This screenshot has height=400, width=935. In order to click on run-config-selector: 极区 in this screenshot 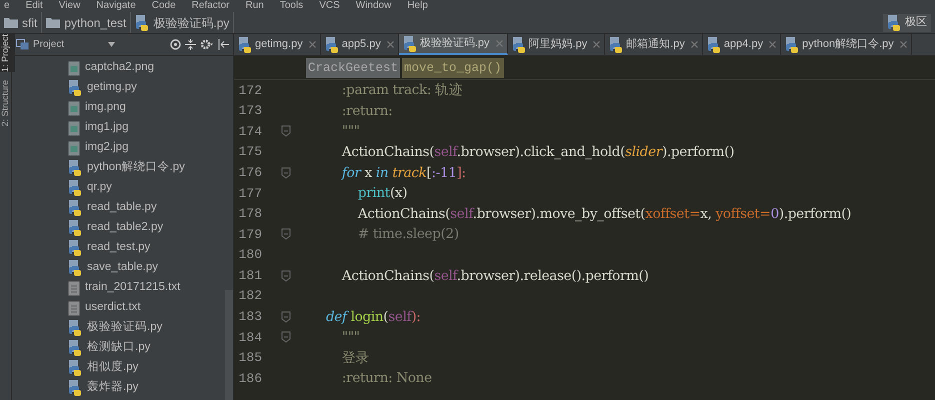, I will do `click(907, 23)`.